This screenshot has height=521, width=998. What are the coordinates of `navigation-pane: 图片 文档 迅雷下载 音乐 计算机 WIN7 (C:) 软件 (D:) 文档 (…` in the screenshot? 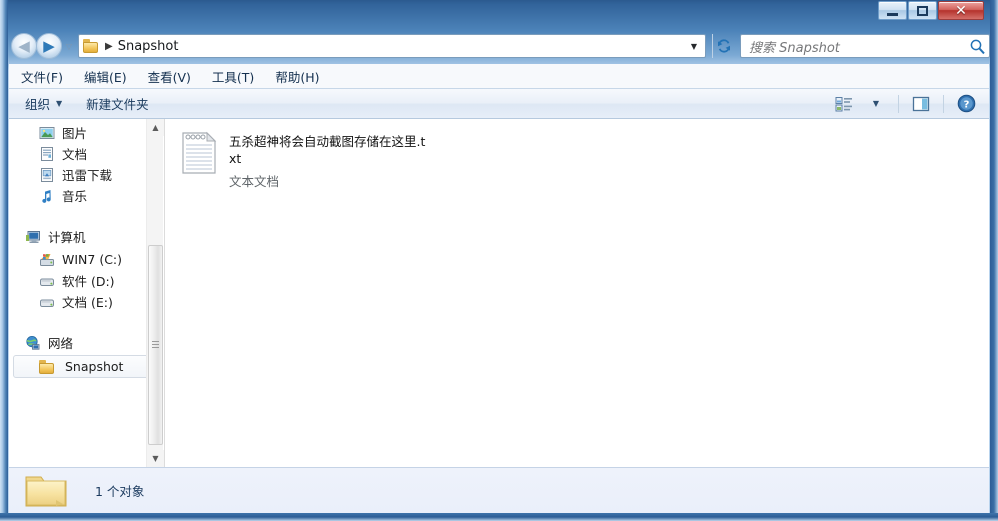 It's located at (87, 293).